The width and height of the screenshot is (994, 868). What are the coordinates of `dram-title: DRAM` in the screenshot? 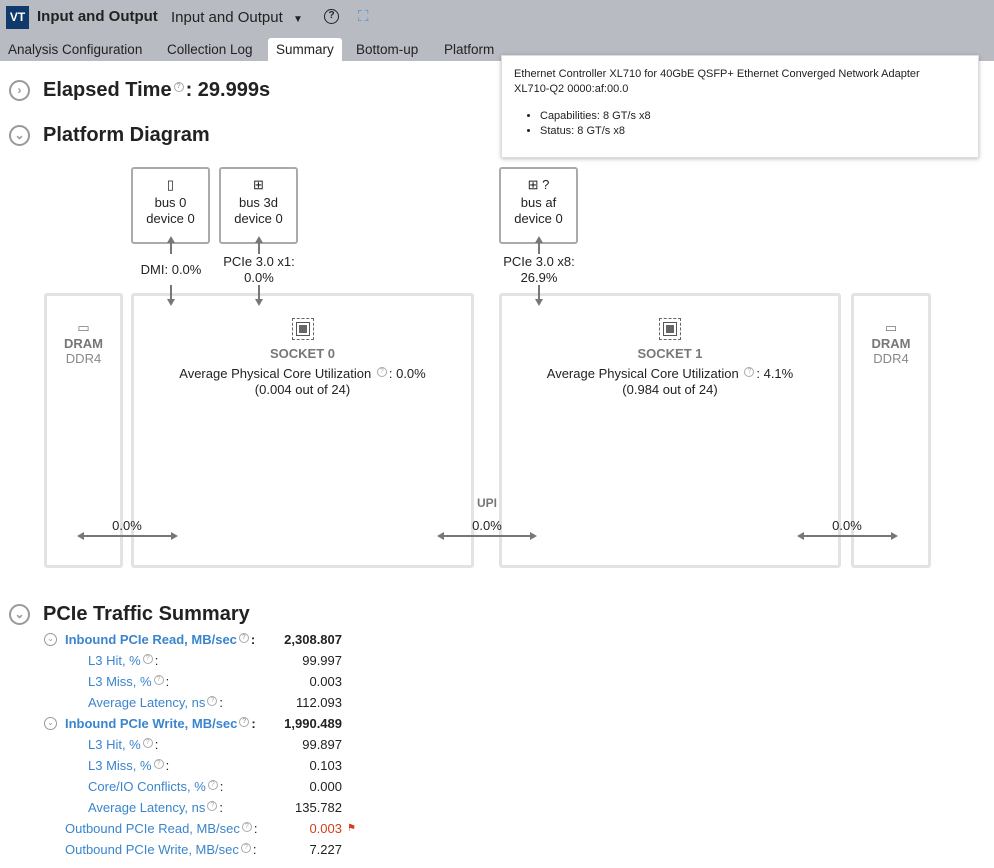 It's located at (83, 343).